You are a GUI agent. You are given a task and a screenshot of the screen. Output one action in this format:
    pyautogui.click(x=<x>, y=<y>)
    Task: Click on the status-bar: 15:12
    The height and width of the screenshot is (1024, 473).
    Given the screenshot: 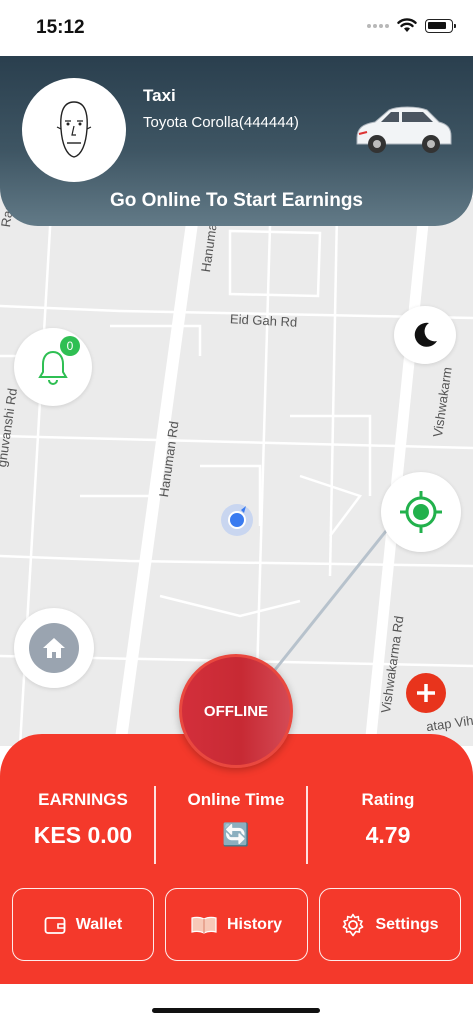 What is the action you would take?
    pyautogui.click(x=236, y=28)
    